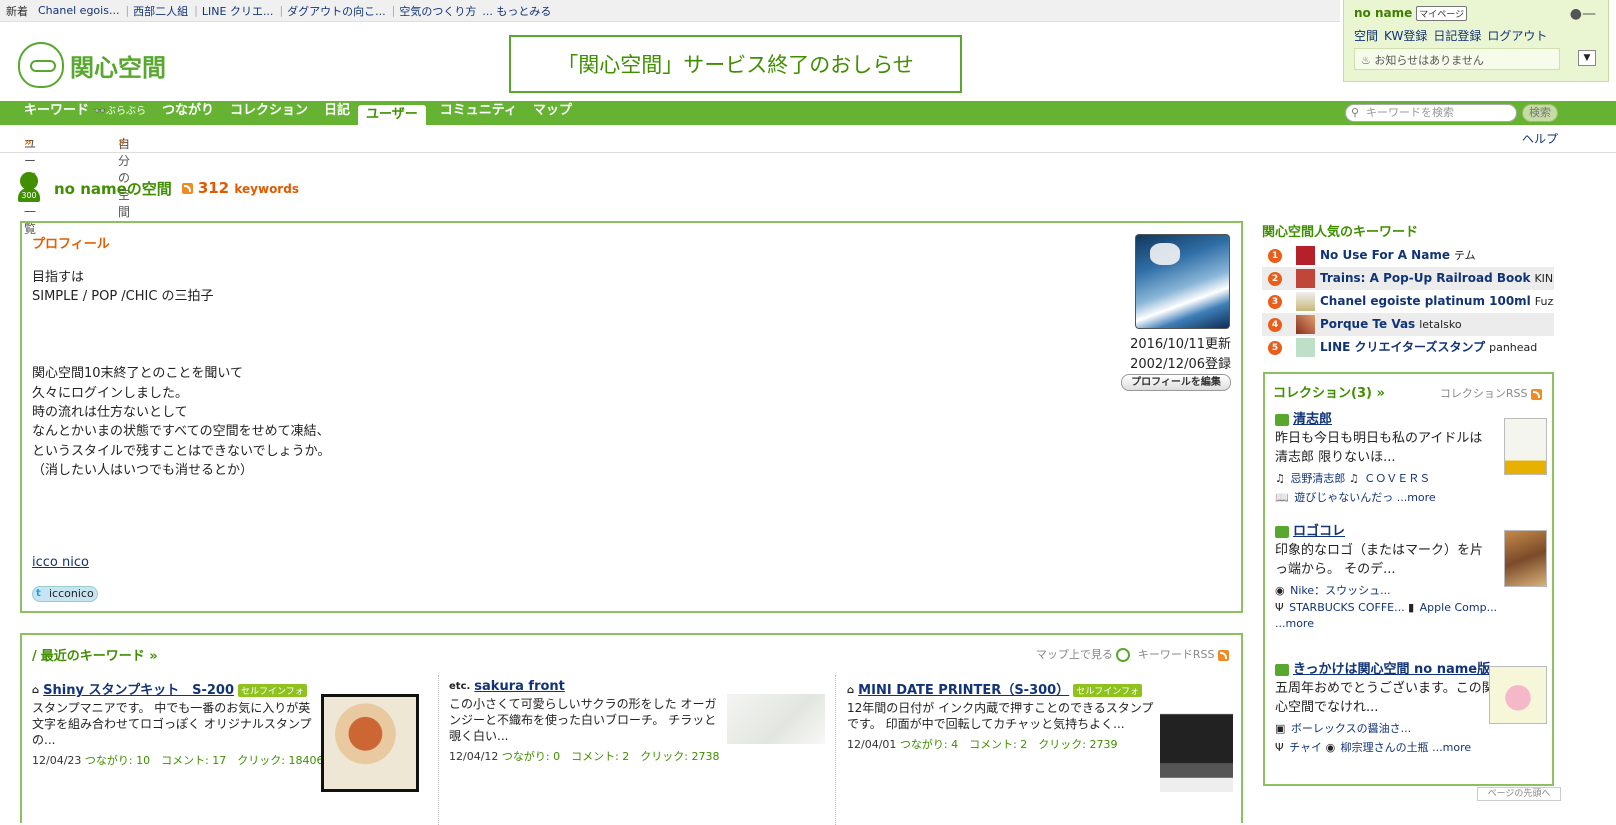 This screenshot has height=825, width=1616. What do you see at coordinates (1275, 279) in the screenshot?
I see `rank-badge: 2` at bounding box center [1275, 279].